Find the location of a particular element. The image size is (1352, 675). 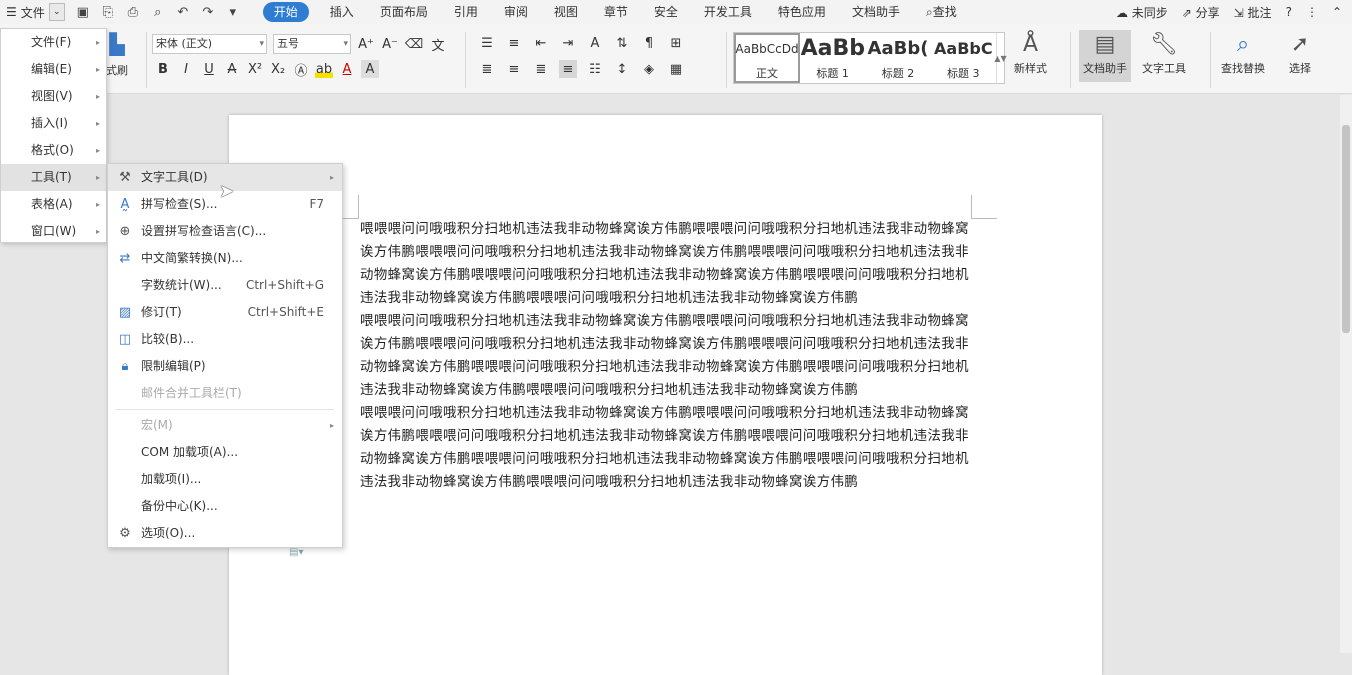

font-color-icon: A is located at coordinates (347, 69).